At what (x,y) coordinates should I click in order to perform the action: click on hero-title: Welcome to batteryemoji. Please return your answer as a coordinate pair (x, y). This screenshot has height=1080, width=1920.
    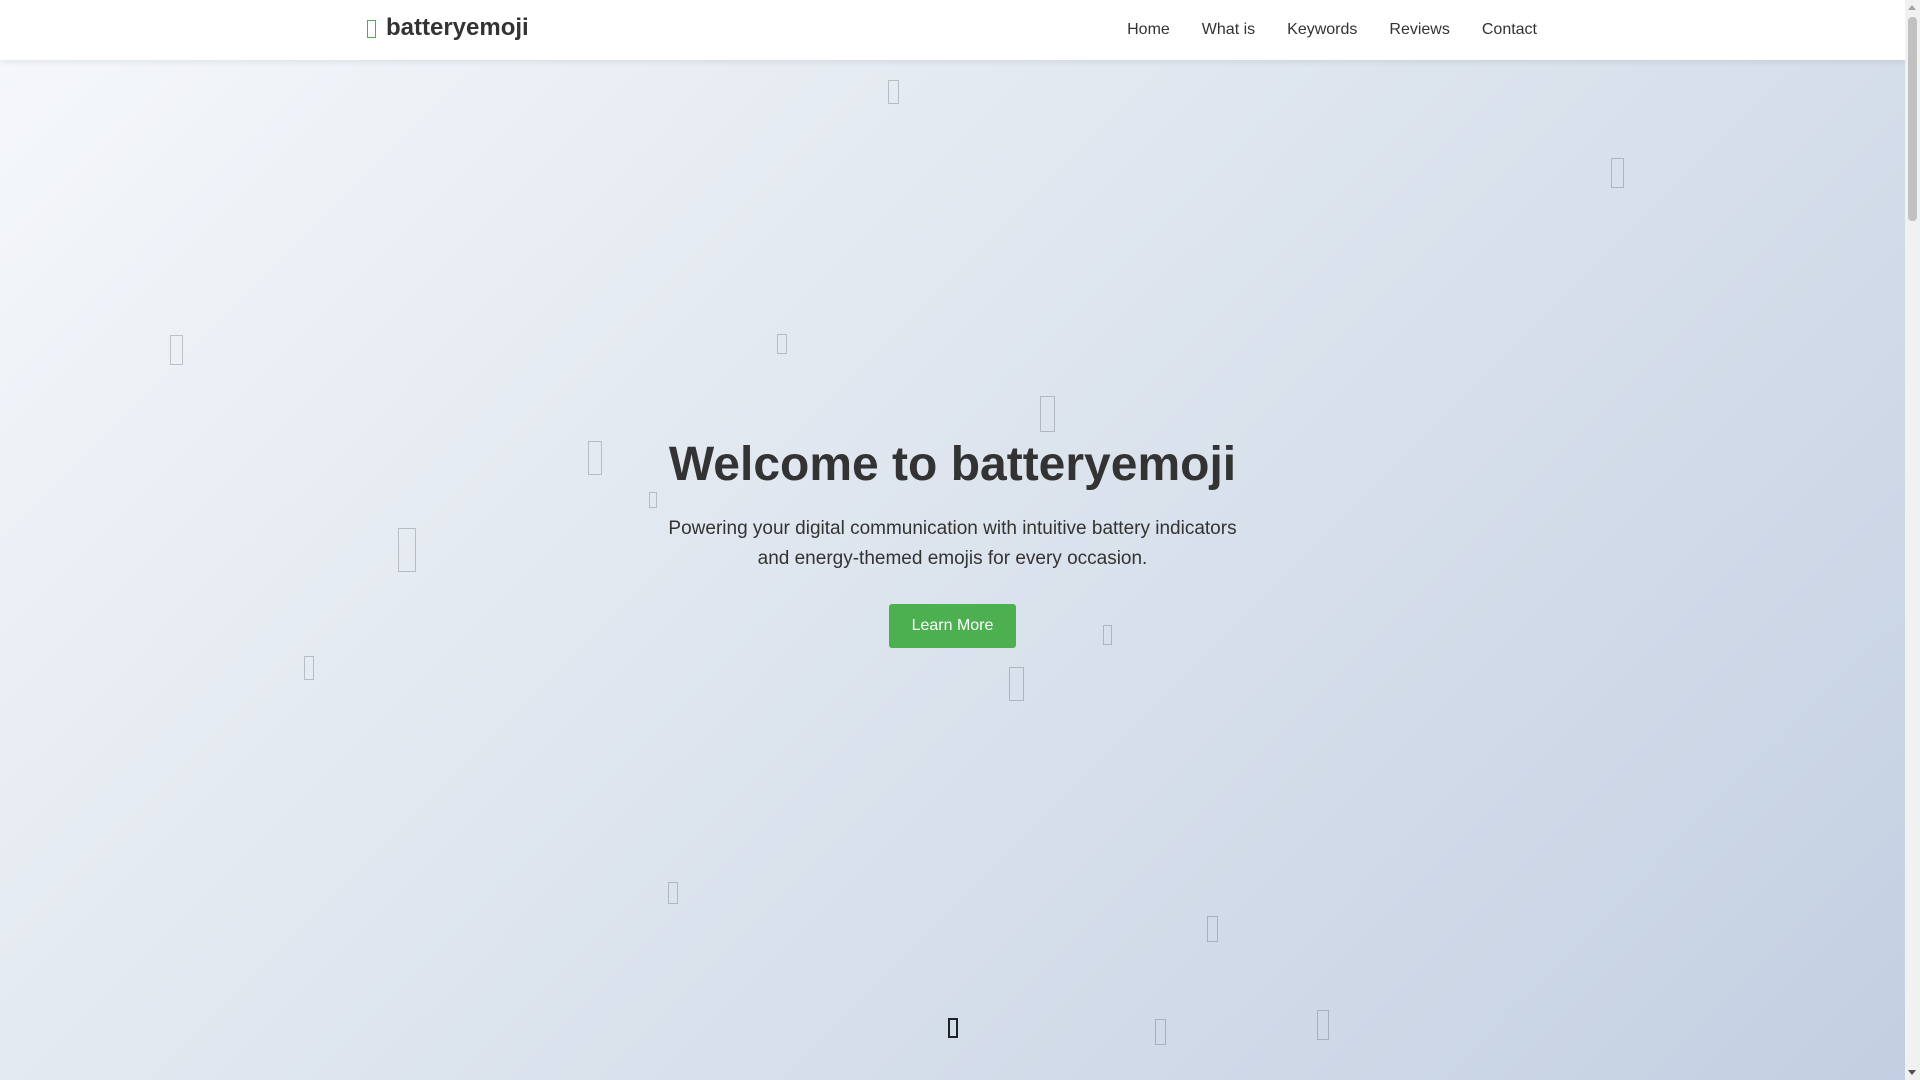
    Looking at the image, I should click on (952, 464).